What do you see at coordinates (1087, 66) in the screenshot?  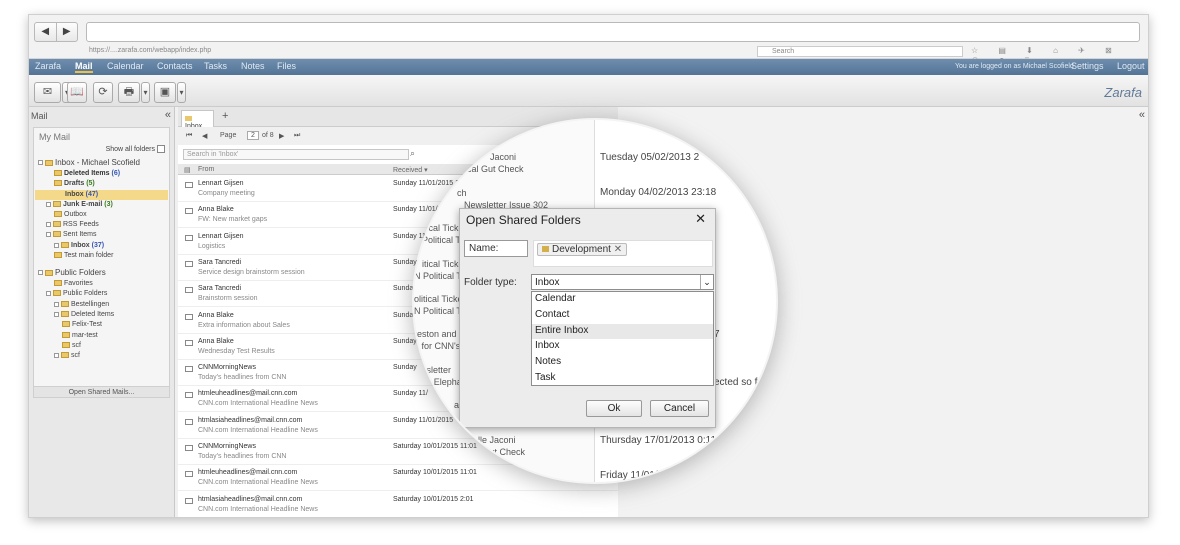 I see `settings-link: Settings` at bounding box center [1087, 66].